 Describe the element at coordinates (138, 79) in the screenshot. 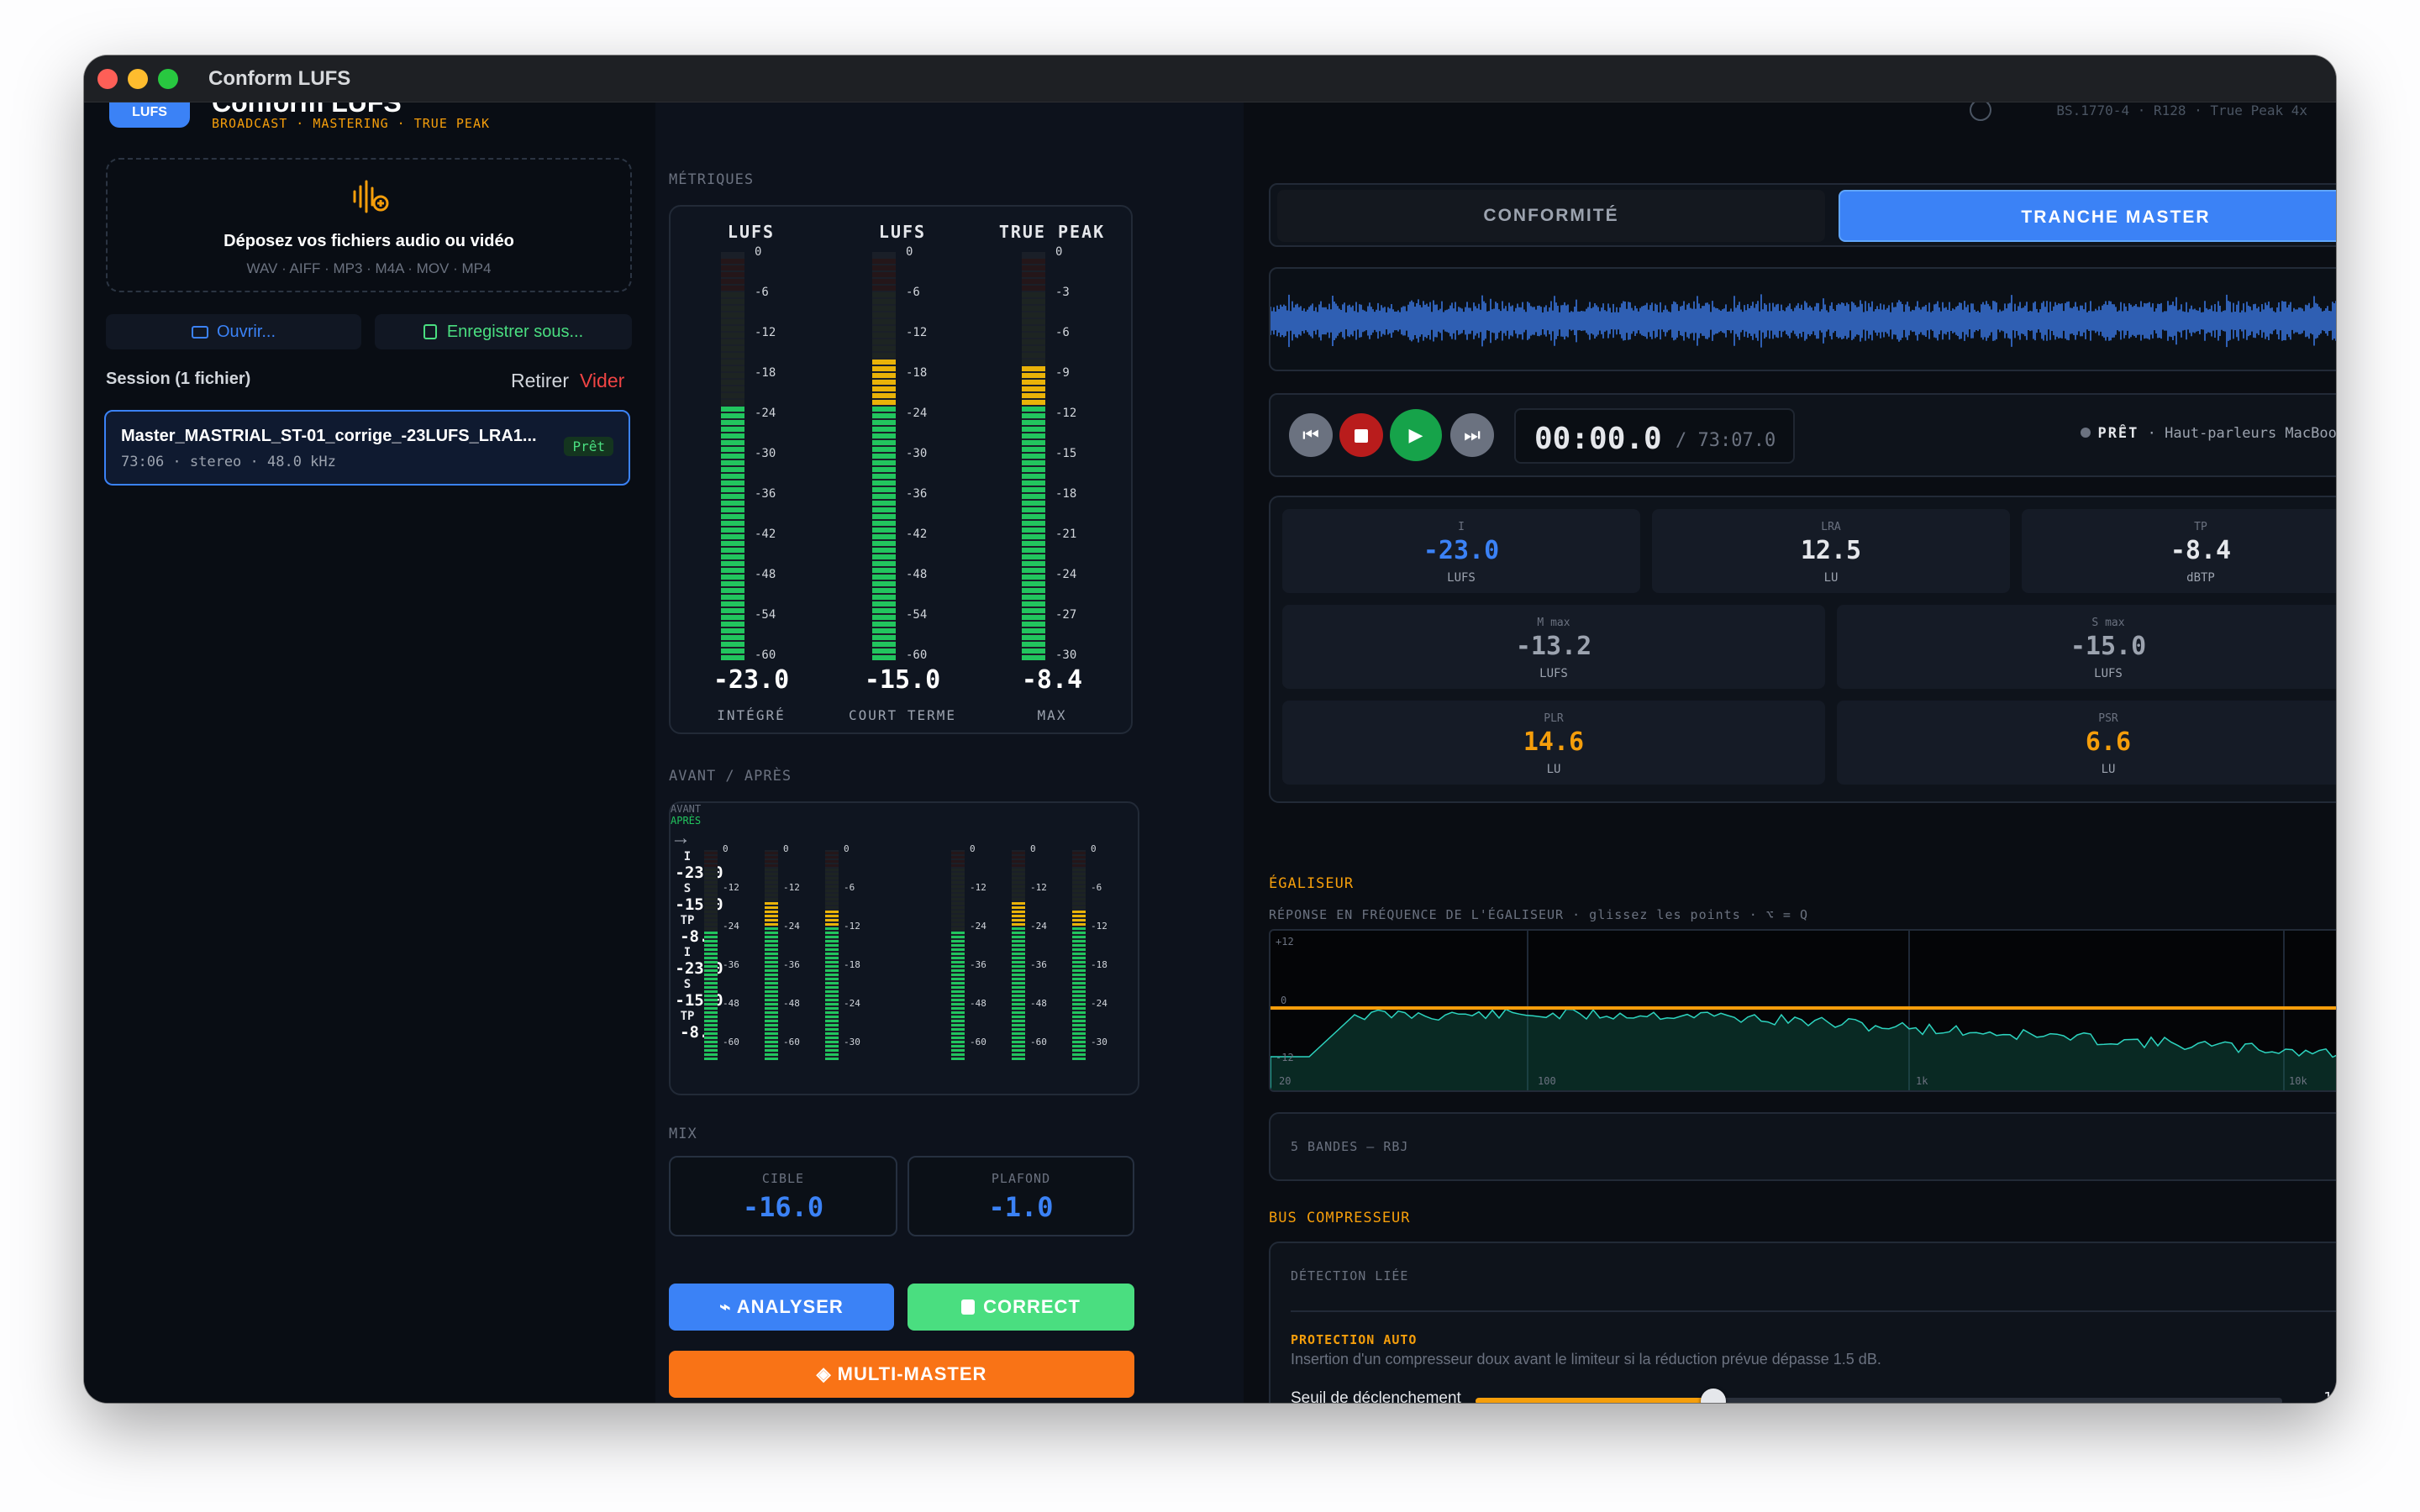

I see `minimize-window-button` at that location.